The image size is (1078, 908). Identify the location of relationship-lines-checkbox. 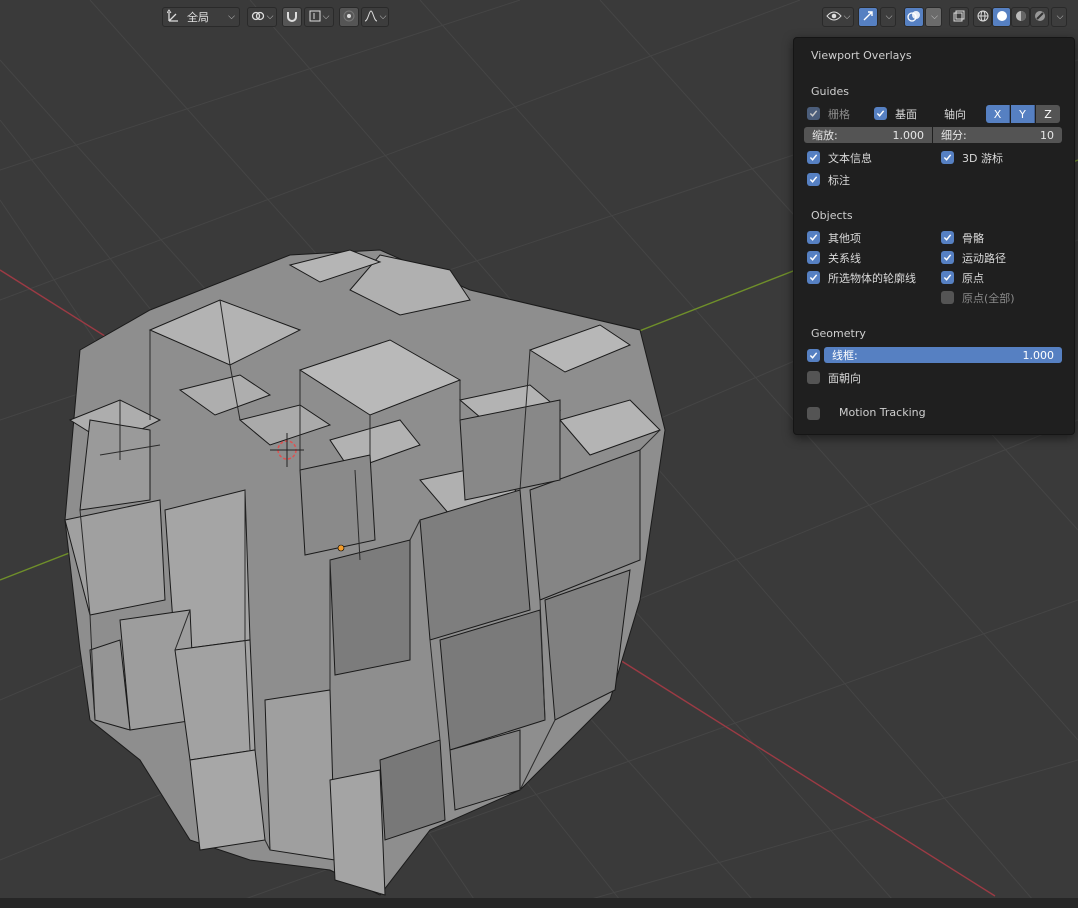
(813, 257).